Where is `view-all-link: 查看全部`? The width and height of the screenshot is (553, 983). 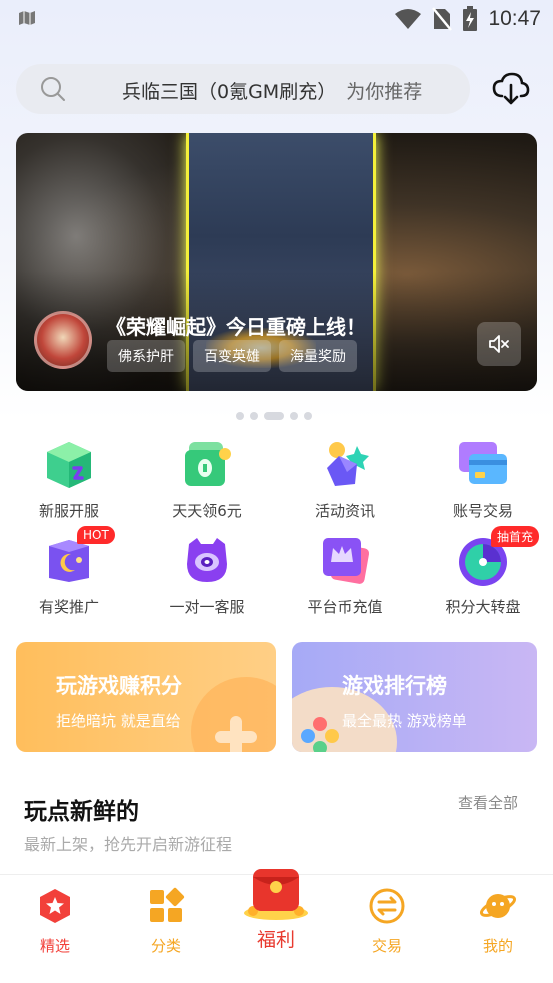
view-all-link: 查看全部 is located at coordinates (488, 802).